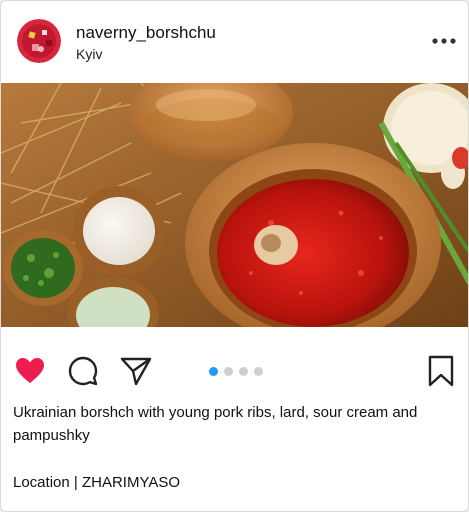 The image size is (469, 512). Describe the element at coordinates (441, 371) in the screenshot. I see `bookmark-icon` at that location.